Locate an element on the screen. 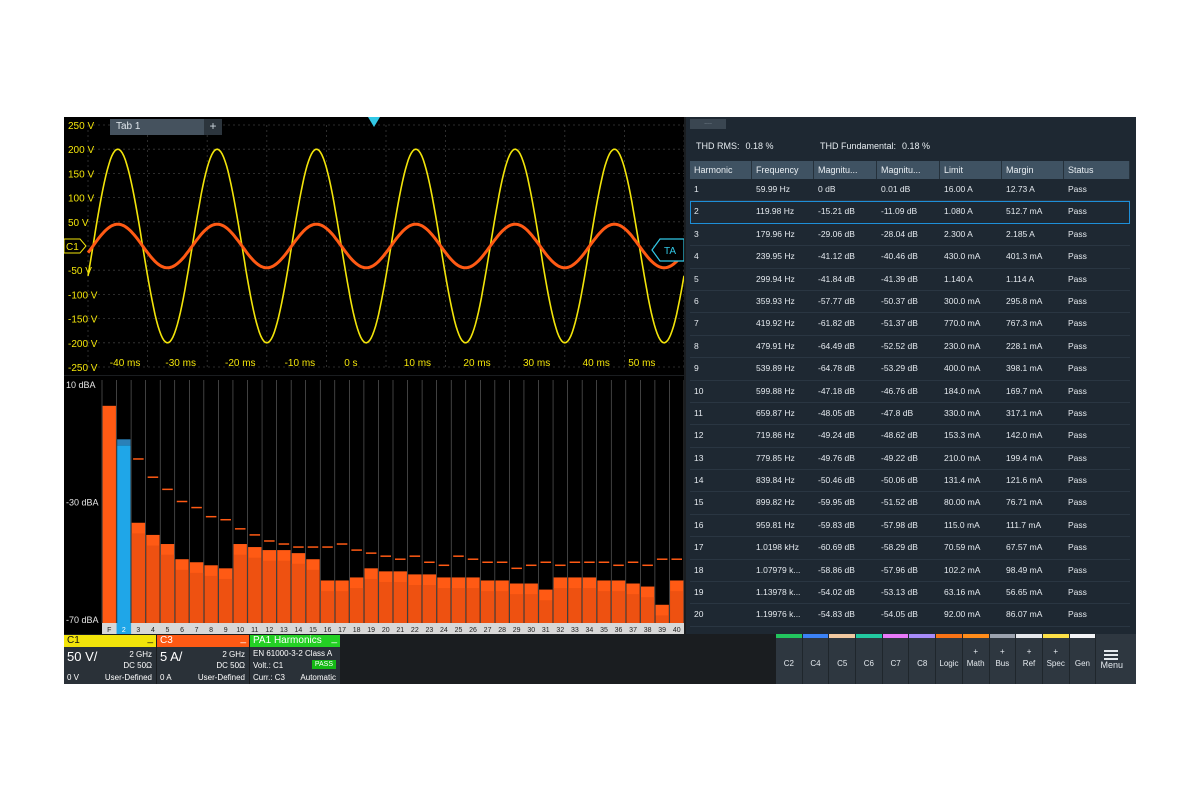  svg-text: TA is located at coordinates (670, 251).